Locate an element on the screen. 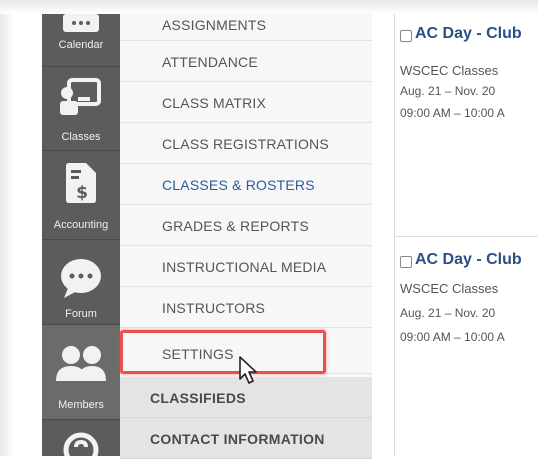 This screenshot has height=459, width=538. menu-item-instructional-media: INSTRUCTIONAL MEDIA is located at coordinates (246, 266).